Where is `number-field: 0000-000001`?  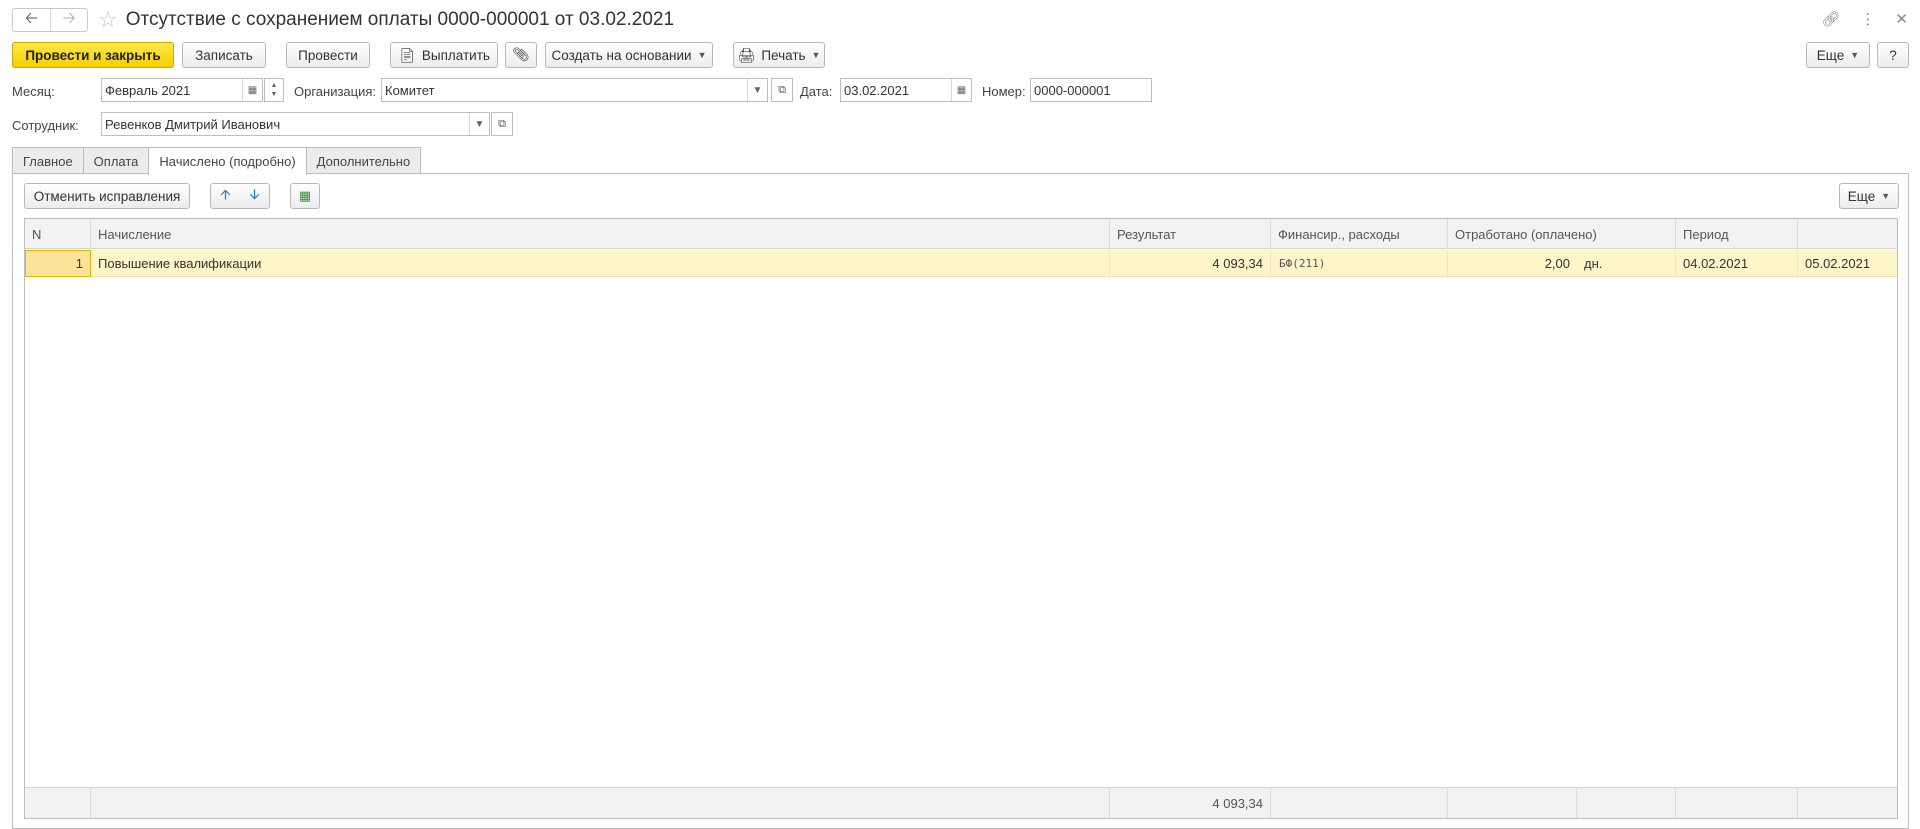
number-field: 0000-000001 is located at coordinates (1091, 90).